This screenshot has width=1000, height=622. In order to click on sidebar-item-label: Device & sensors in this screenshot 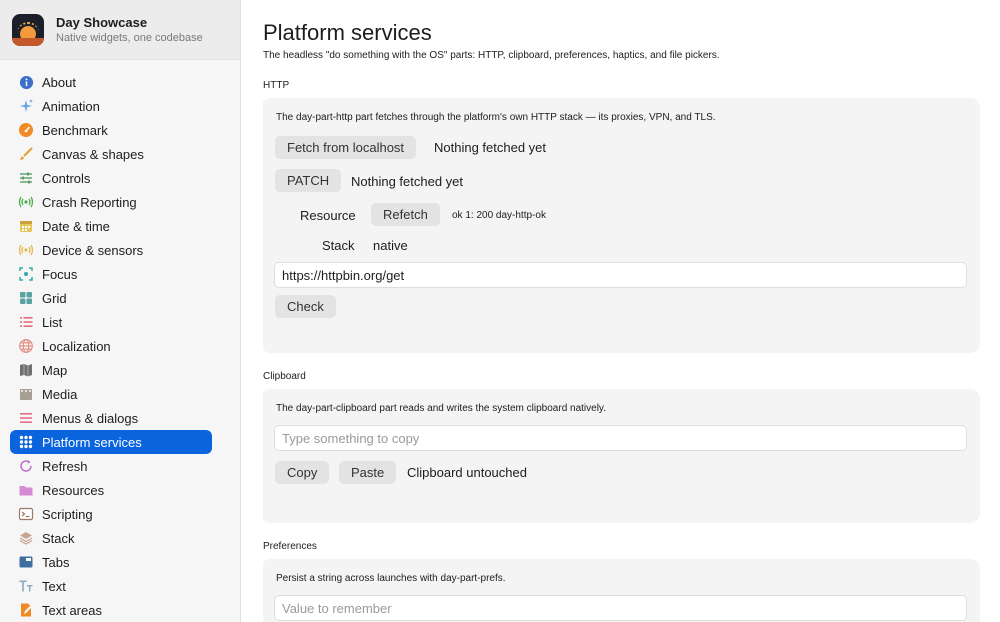, I will do `click(93, 250)`.